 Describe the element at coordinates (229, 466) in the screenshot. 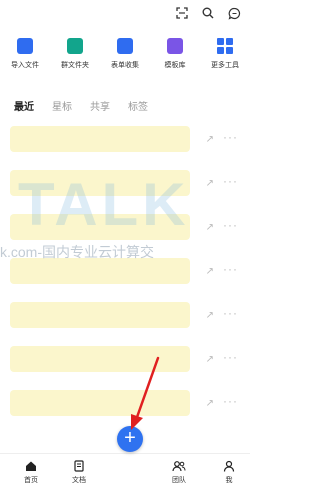

I see `user-icon` at that location.